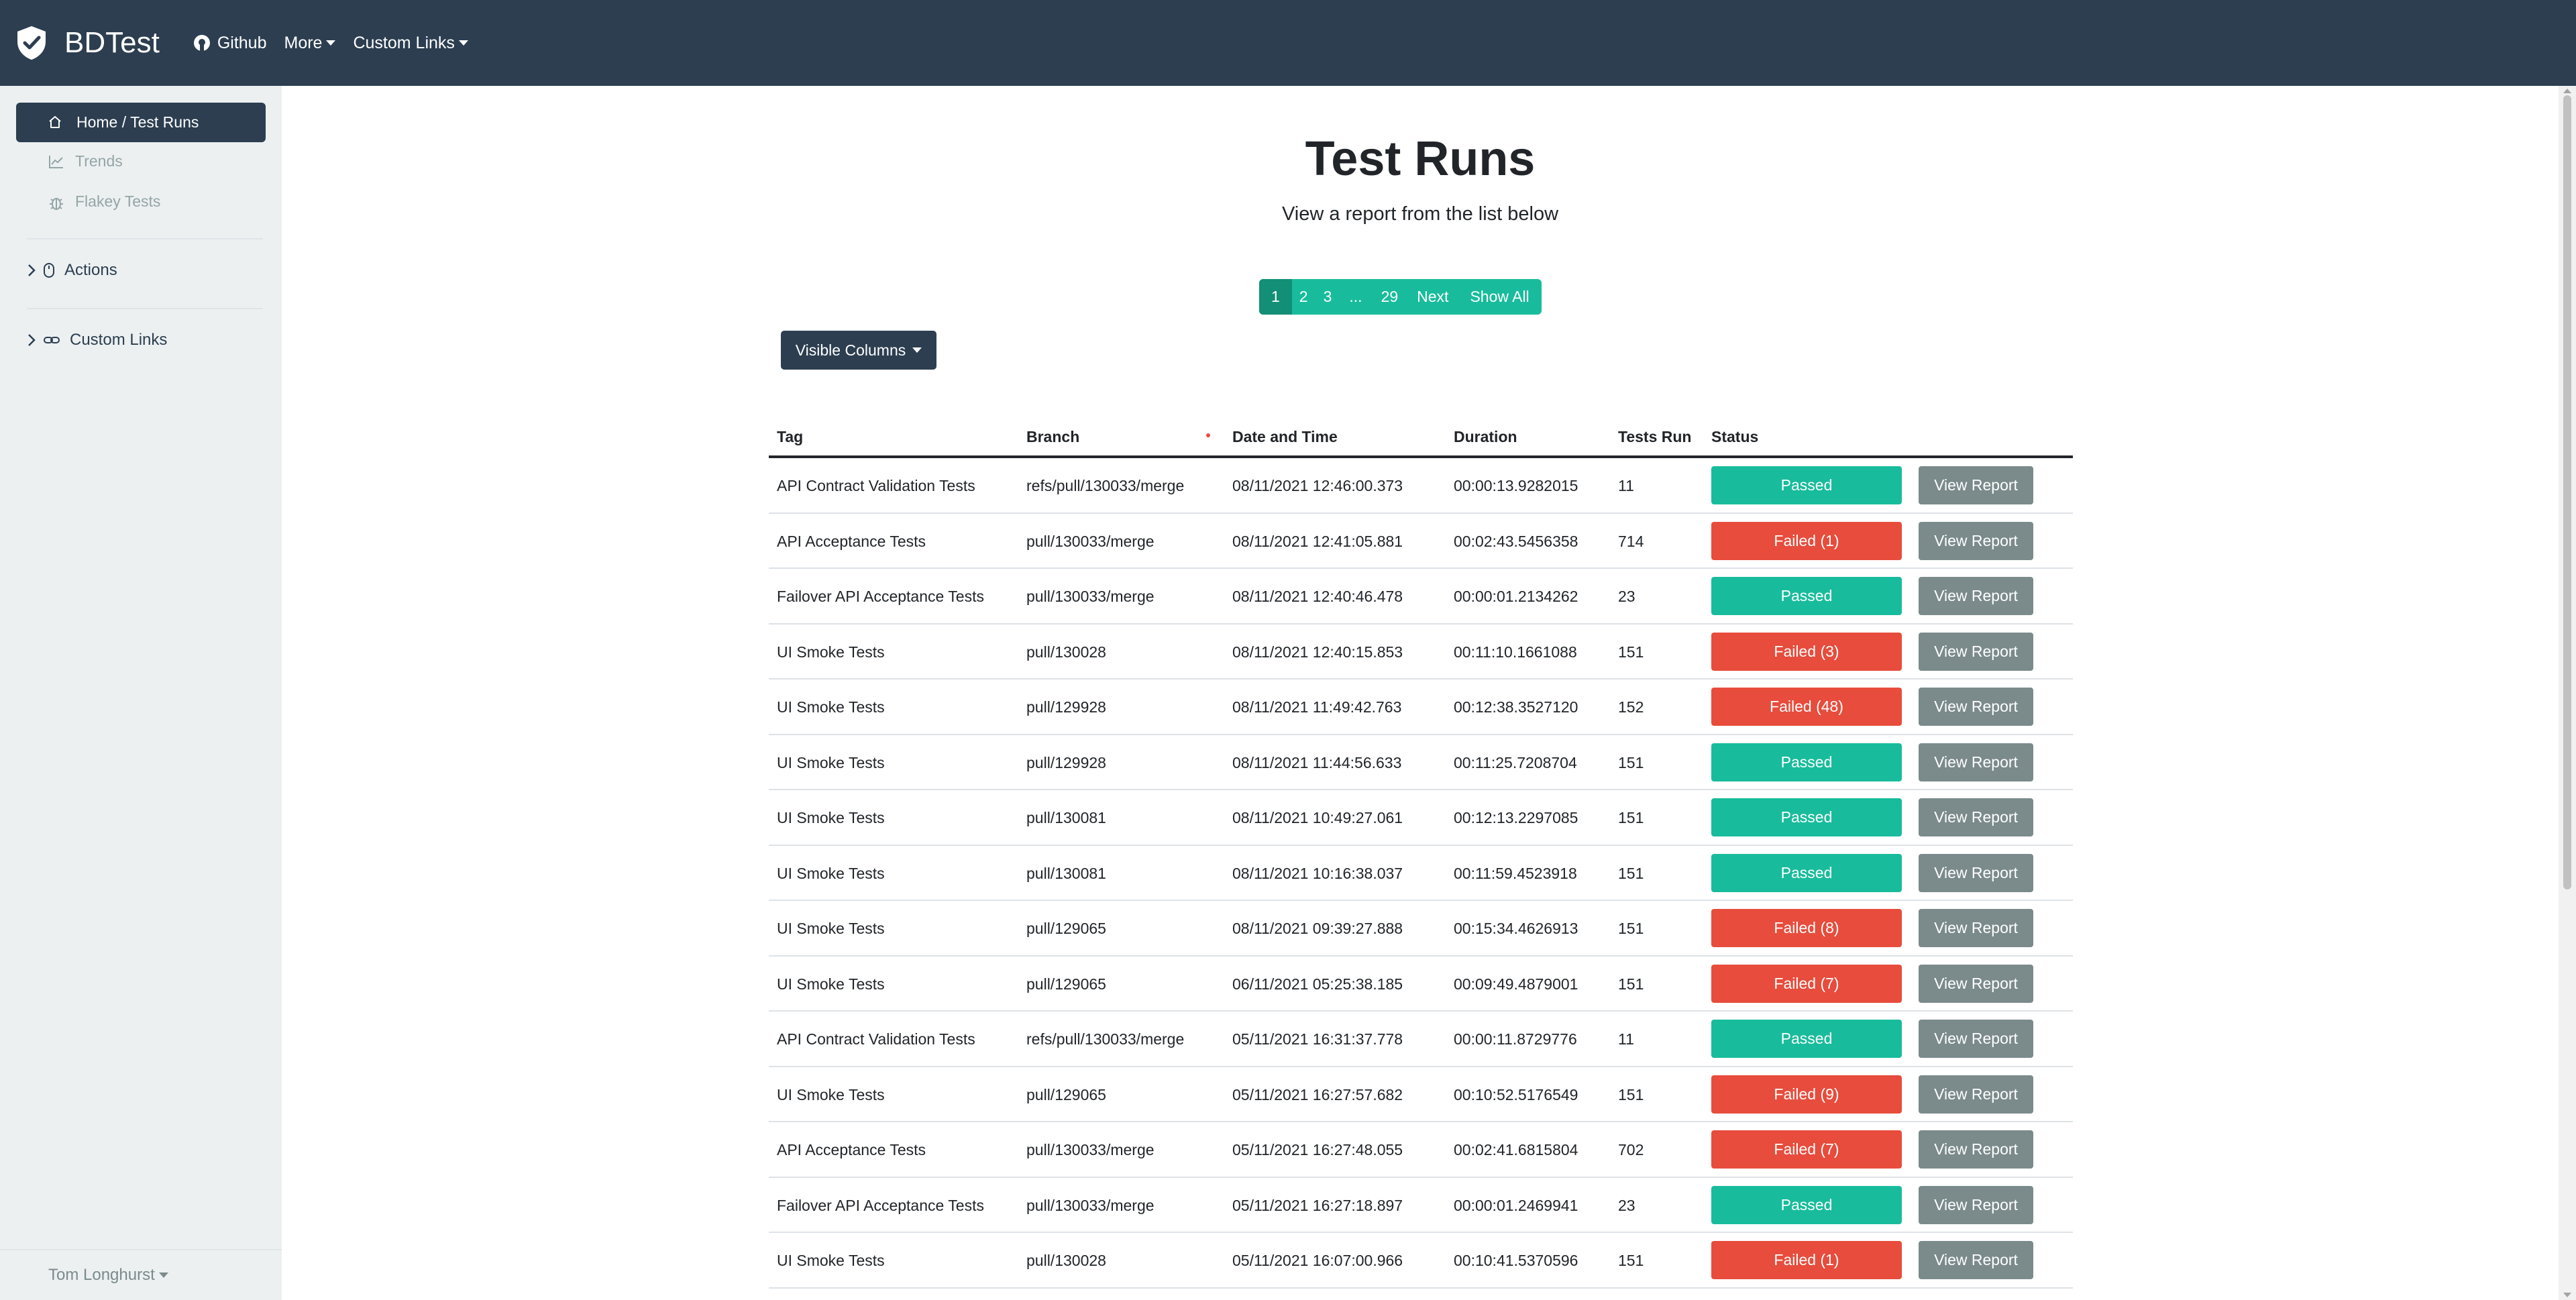  Describe the element at coordinates (1317, 541) in the screenshot. I see `cell-date-time: 08/11/2021 12:41:05.881` at that location.